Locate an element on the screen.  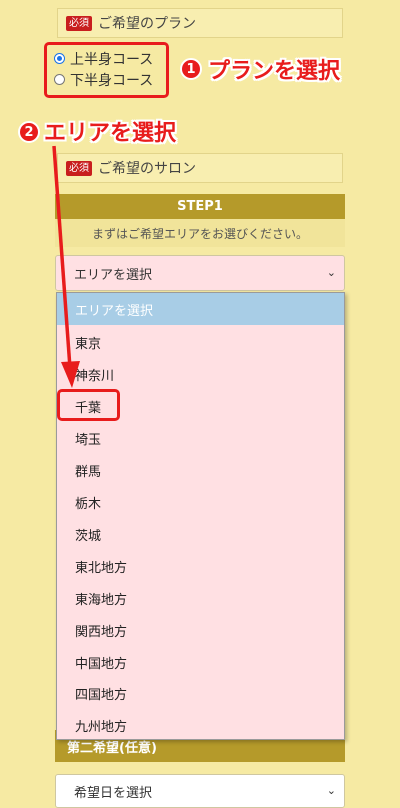
plan-option-upper: 上半身コース is located at coordinates (110, 58).